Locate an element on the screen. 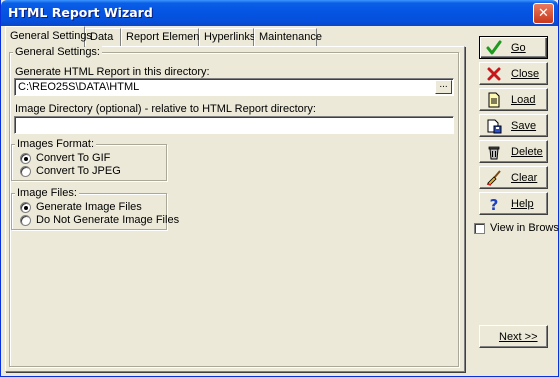  generate-image-files-label: Generate Image Files is located at coordinates (89, 207).